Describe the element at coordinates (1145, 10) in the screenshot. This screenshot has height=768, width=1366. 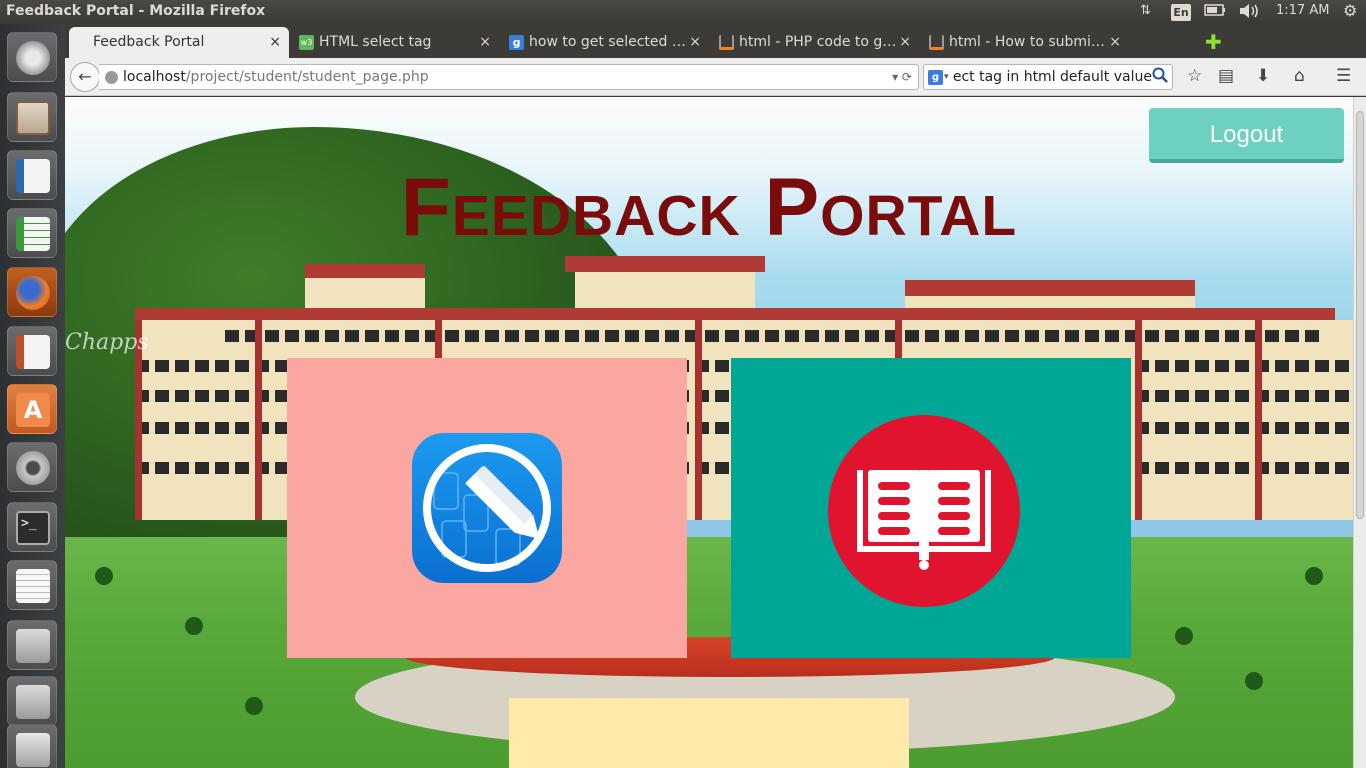
I see `network-arrows-icon: ⇅` at that location.